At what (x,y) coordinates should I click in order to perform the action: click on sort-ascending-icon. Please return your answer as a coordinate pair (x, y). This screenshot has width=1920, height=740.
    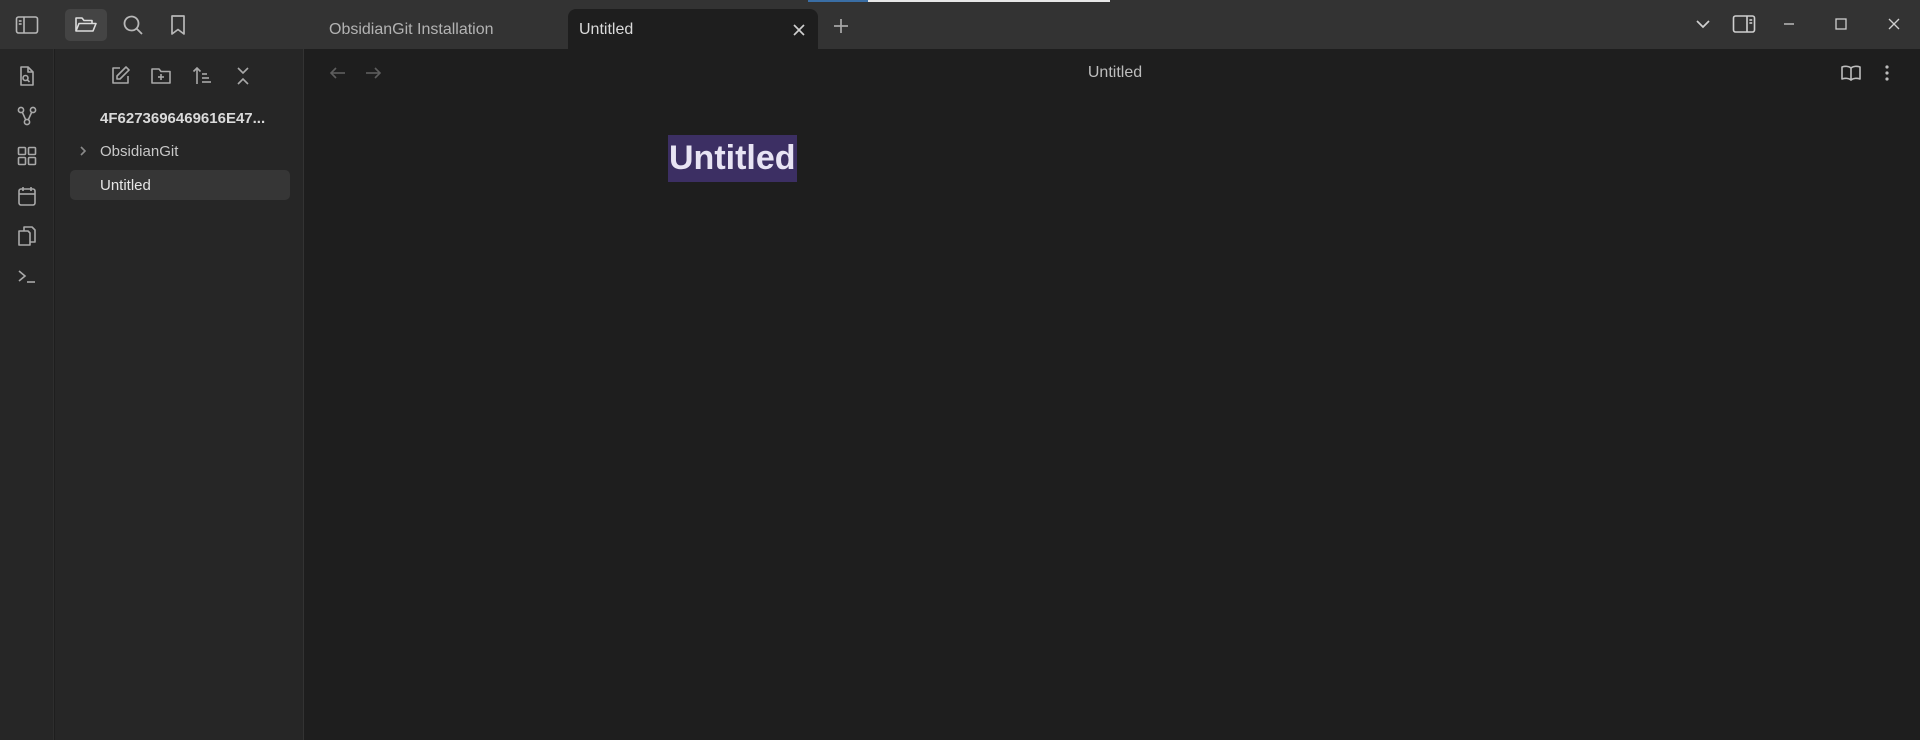
    Looking at the image, I should click on (201, 75).